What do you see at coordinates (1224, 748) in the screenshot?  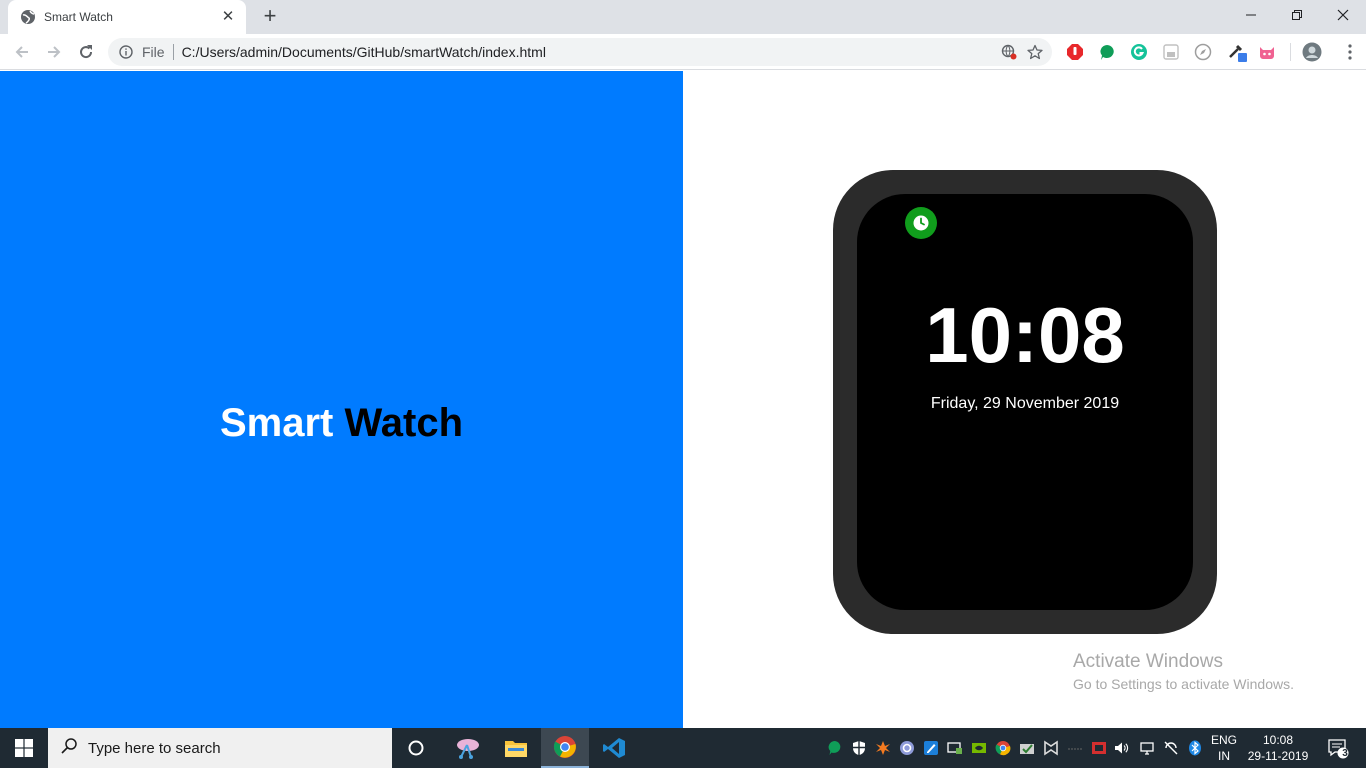 I see `language-indicator: ENG IN` at bounding box center [1224, 748].